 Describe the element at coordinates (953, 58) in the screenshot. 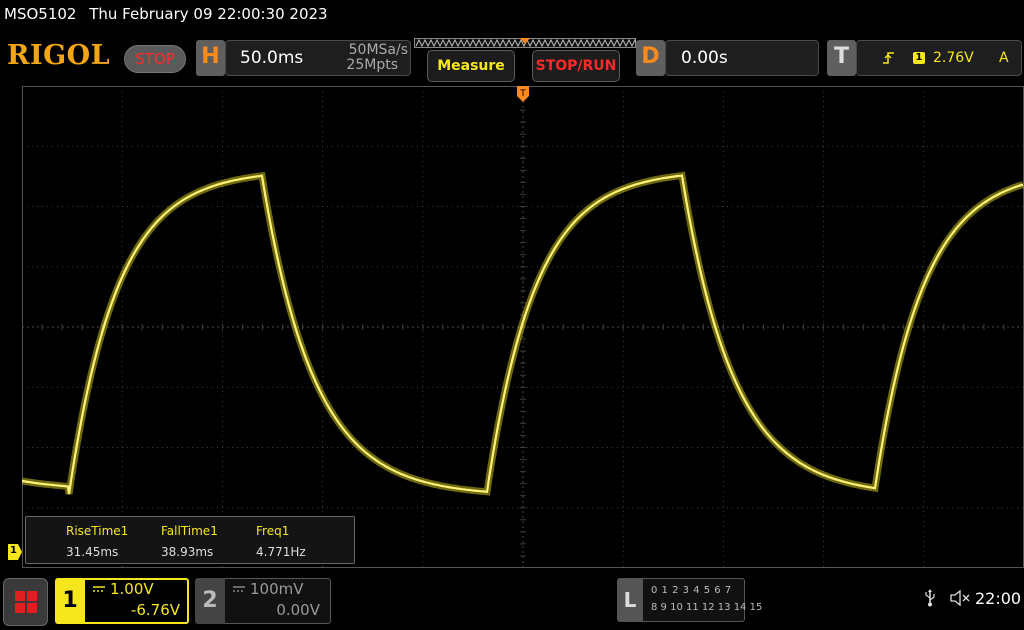

I see `trigger-level: 2.76V` at that location.